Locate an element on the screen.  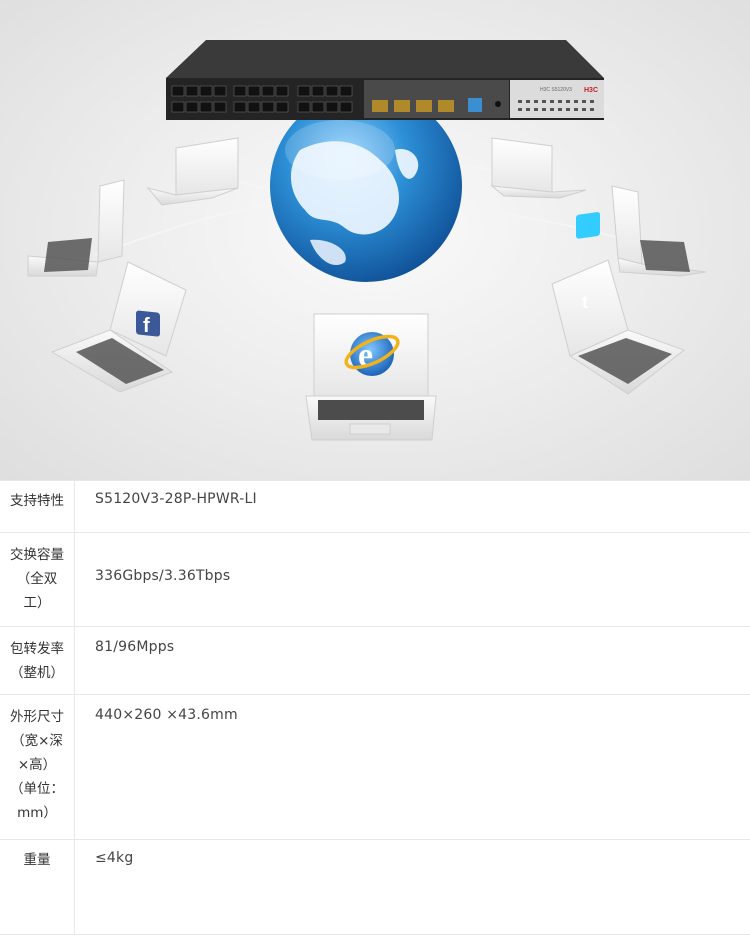
spec-row-forwarding-rate: 包转发率 （整机） 81/96Mpps is located at coordinates (375, 660).